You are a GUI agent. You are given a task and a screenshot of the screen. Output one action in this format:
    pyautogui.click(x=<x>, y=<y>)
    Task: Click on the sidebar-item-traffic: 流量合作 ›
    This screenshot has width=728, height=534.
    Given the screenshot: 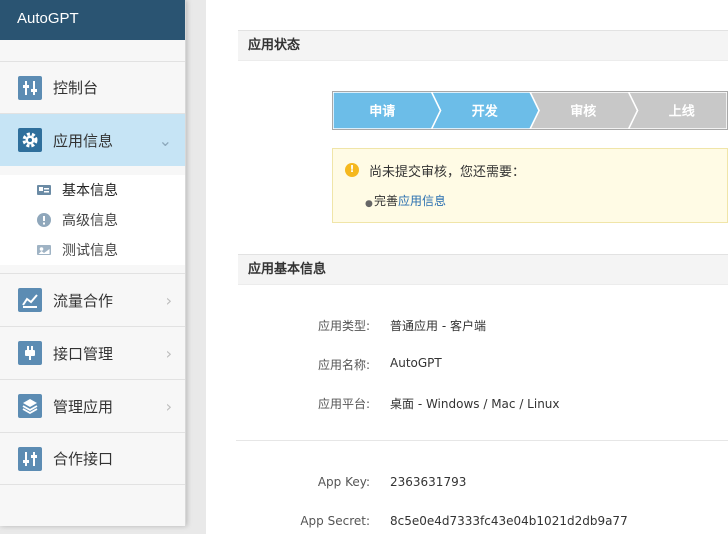 What is the action you would take?
    pyautogui.click(x=92, y=299)
    